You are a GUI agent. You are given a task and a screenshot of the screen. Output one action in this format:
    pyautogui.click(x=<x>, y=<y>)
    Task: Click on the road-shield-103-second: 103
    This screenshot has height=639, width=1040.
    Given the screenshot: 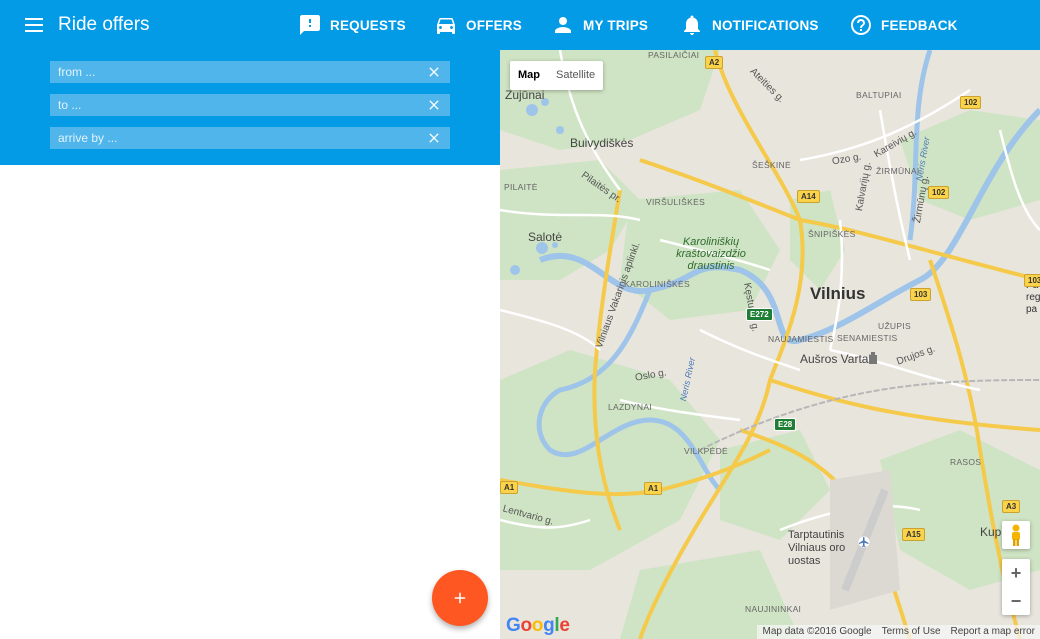 What is the action you would take?
    pyautogui.click(x=1032, y=280)
    